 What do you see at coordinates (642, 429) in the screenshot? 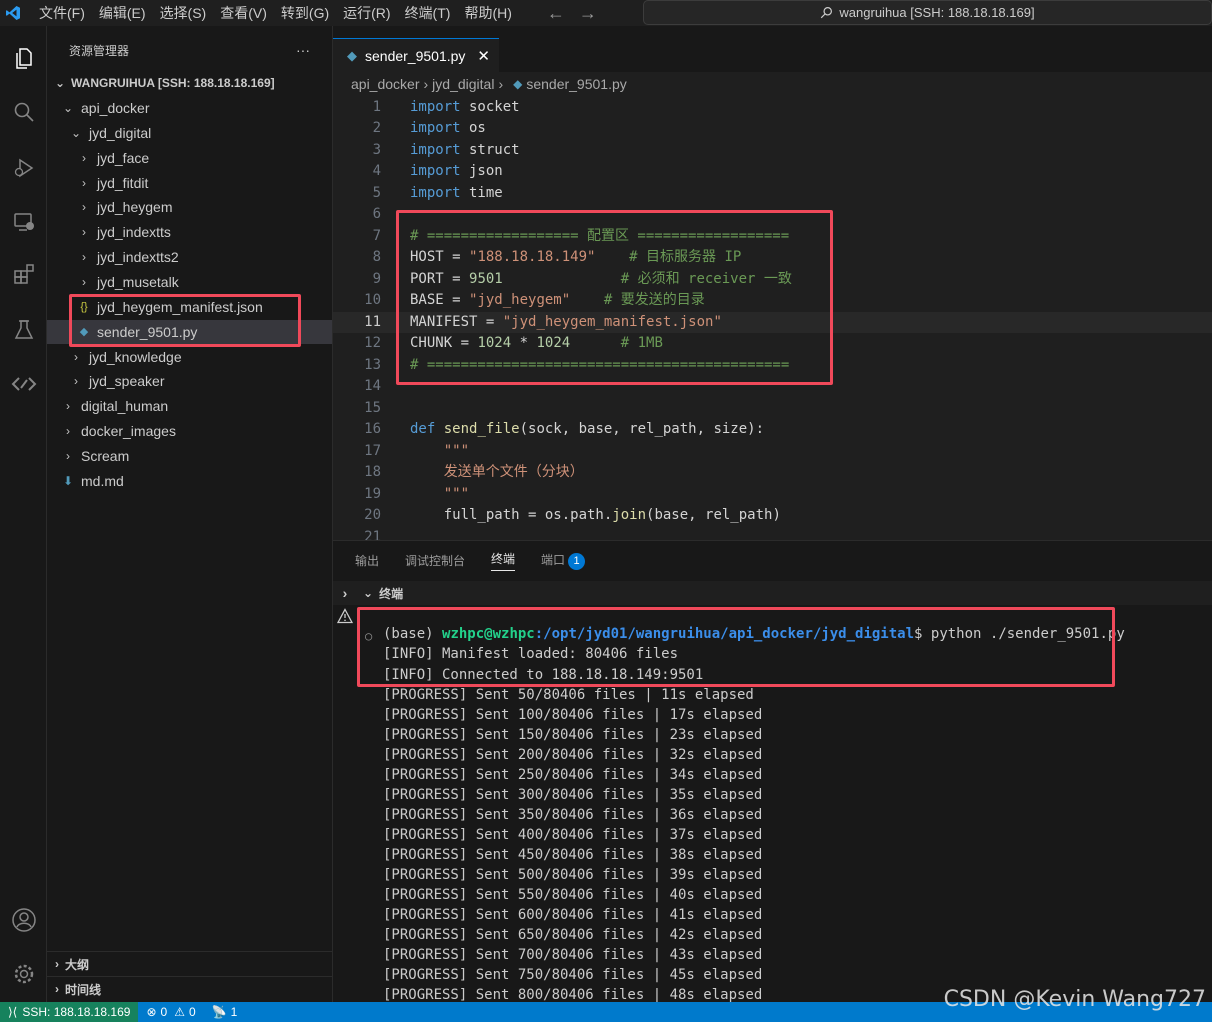
I see `code-token: (sock, base, rel_path, size):` at bounding box center [642, 429].